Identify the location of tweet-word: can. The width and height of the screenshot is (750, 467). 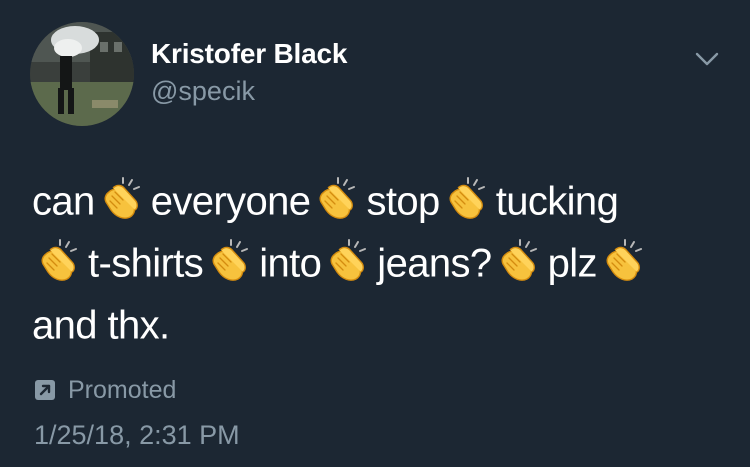
(63, 201).